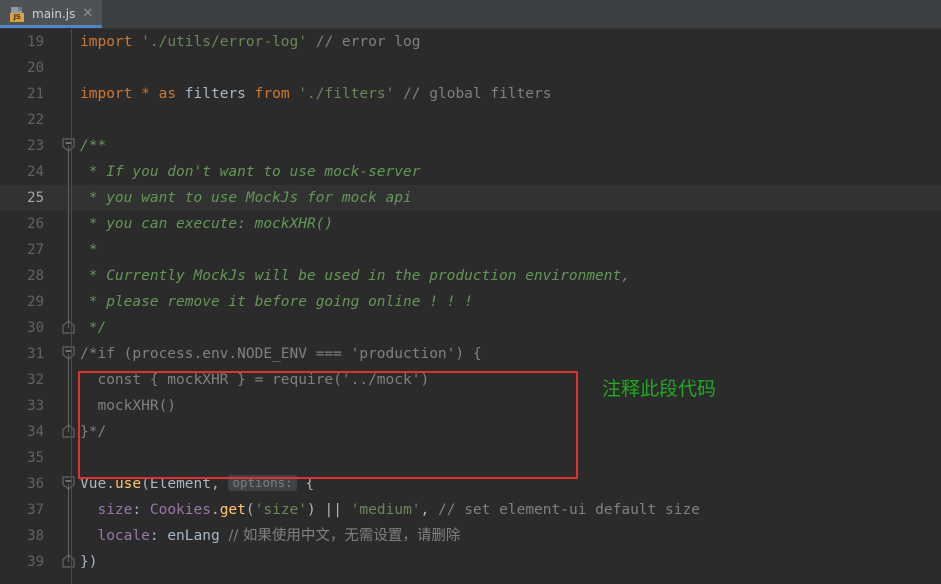 This screenshot has height=584, width=941. I want to click on line-number: 24, so click(35, 172).